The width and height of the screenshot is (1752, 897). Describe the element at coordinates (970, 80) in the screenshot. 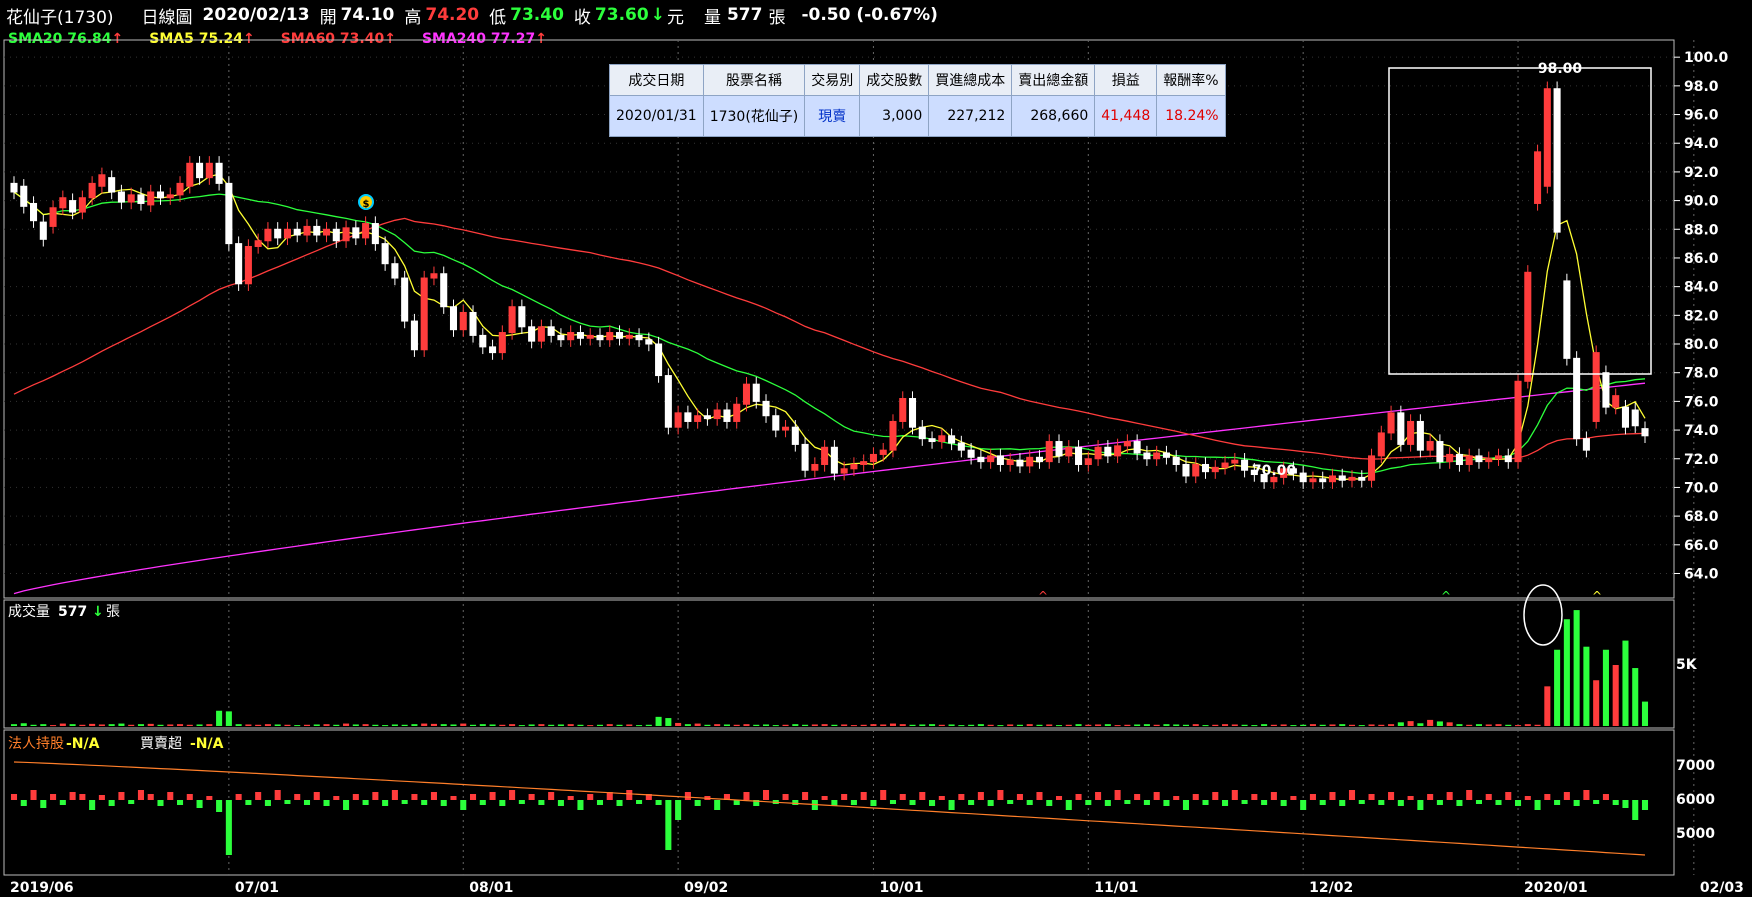

I see `col-buy-cost: 買進總成本` at that location.